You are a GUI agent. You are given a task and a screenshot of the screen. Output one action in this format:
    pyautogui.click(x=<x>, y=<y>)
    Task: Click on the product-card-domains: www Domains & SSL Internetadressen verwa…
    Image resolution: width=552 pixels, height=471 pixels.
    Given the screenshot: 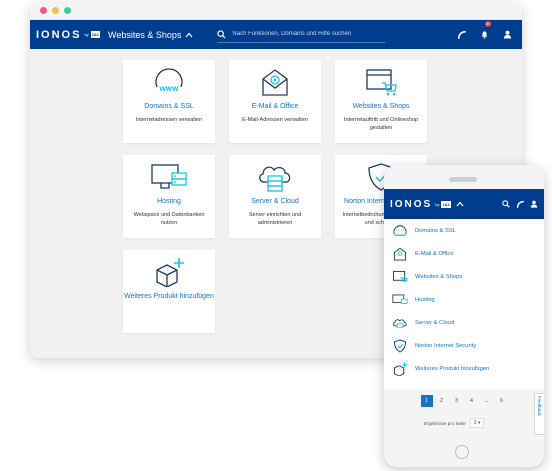 What is the action you would take?
    pyautogui.click(x=169, y=101)
    